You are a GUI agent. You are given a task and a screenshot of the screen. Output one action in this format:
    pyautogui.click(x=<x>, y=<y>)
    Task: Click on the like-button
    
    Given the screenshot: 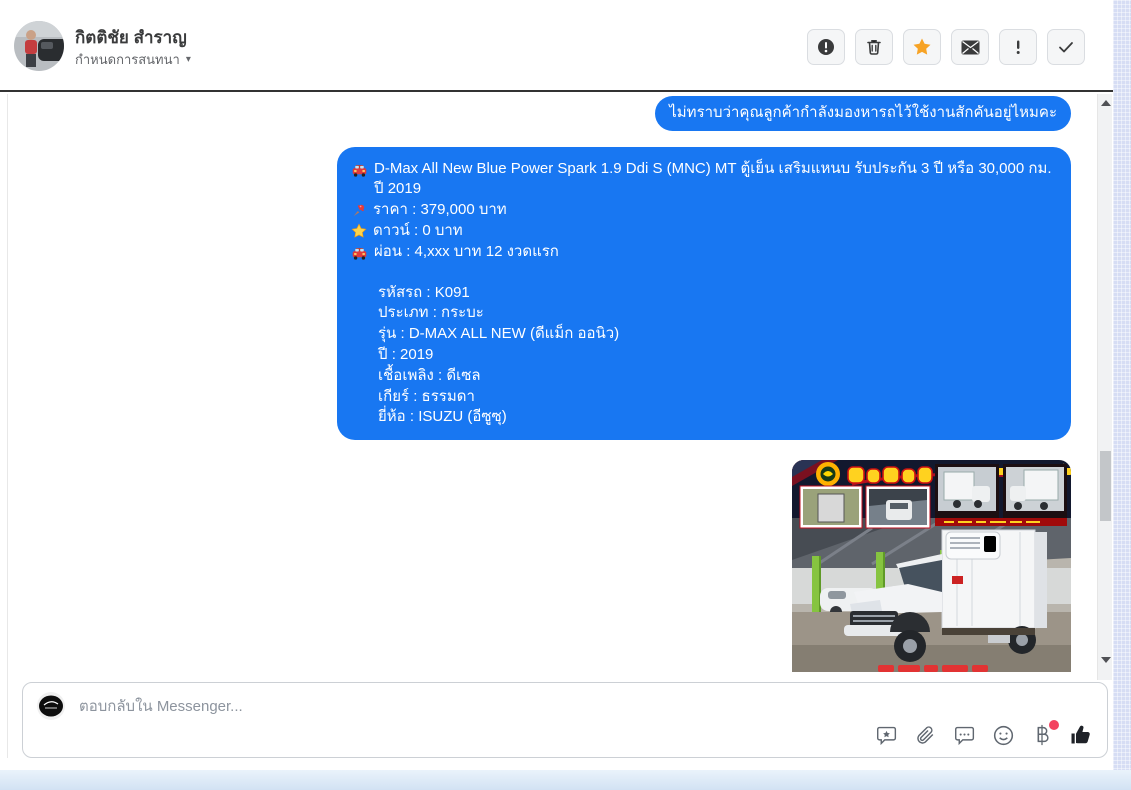 What is the action you would take?
    pyautogui.click(x=1081, y=735)
    